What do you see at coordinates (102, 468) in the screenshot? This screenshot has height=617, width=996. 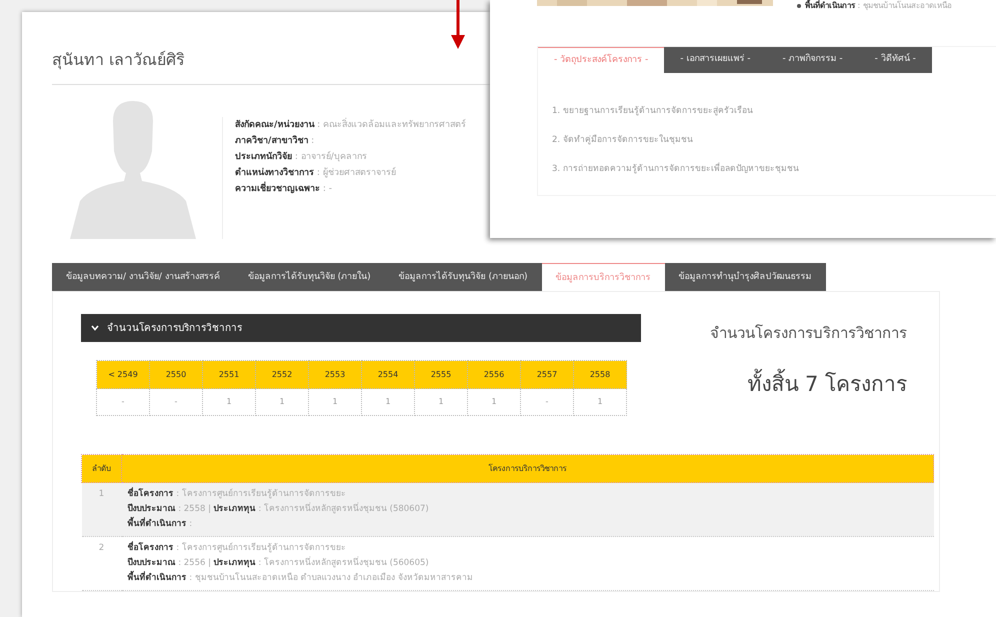 I see `column-header: ลำดับ` at bounding box center [102, 468].